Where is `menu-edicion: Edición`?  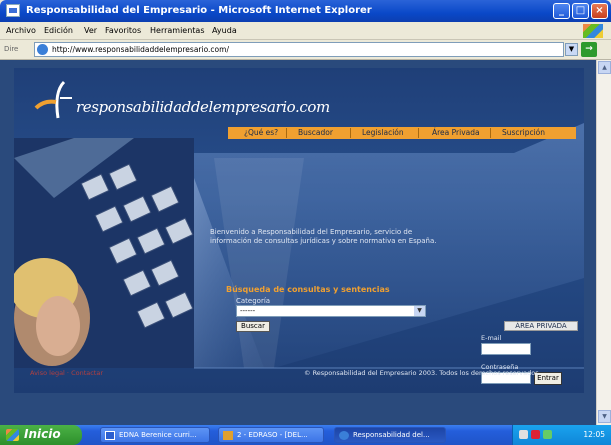
menu-edicion: Edición is located at coordinates (58, 30).